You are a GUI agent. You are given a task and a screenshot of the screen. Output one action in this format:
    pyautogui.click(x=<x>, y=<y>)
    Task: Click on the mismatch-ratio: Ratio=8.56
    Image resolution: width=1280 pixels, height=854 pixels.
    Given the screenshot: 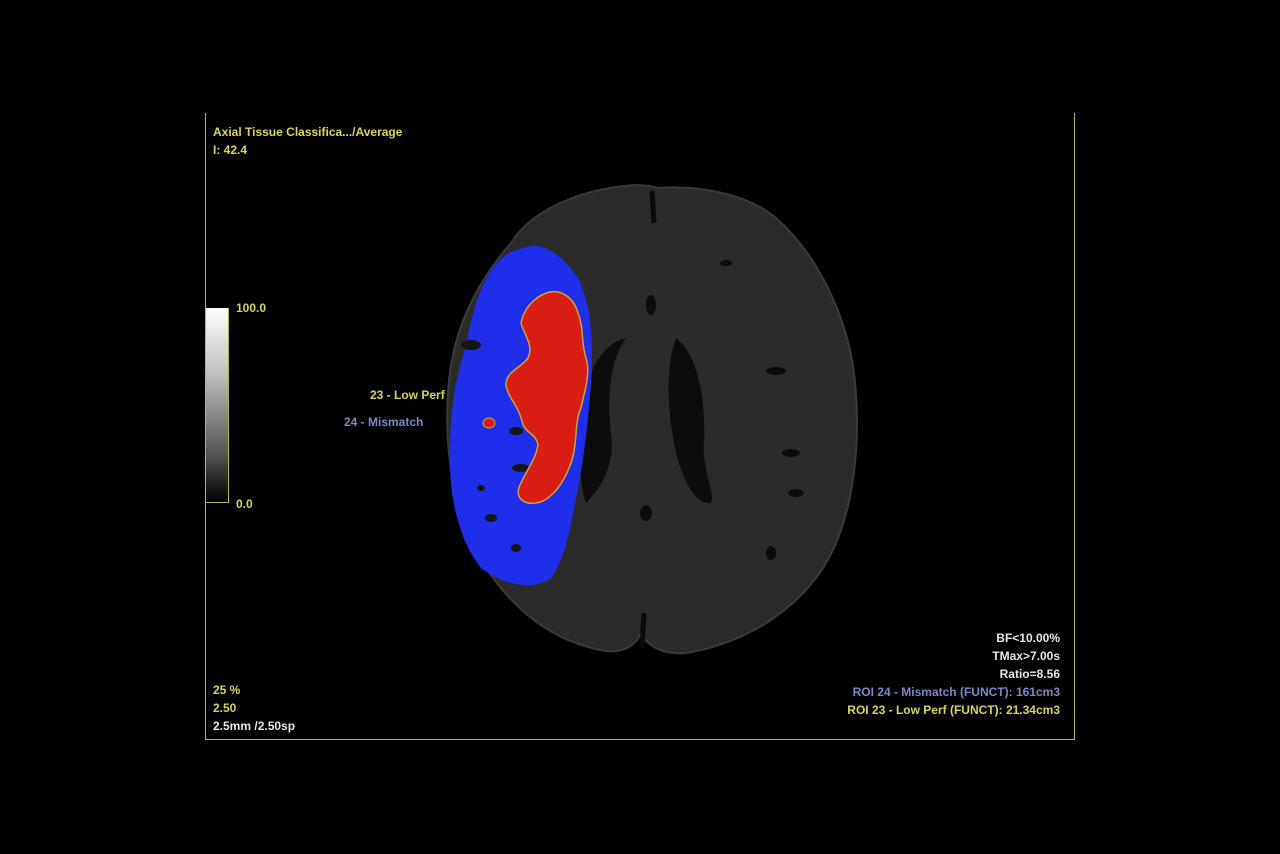 What is the action you would take?
    pyautogui.click(x=1029, y=674)
    